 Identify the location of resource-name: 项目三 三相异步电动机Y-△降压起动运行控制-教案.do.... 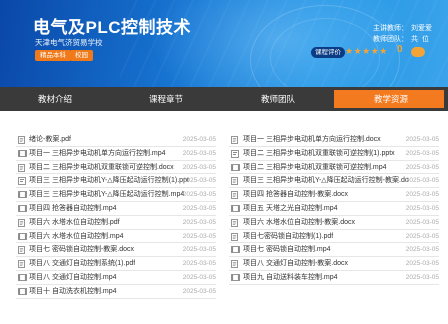
(326, 180).